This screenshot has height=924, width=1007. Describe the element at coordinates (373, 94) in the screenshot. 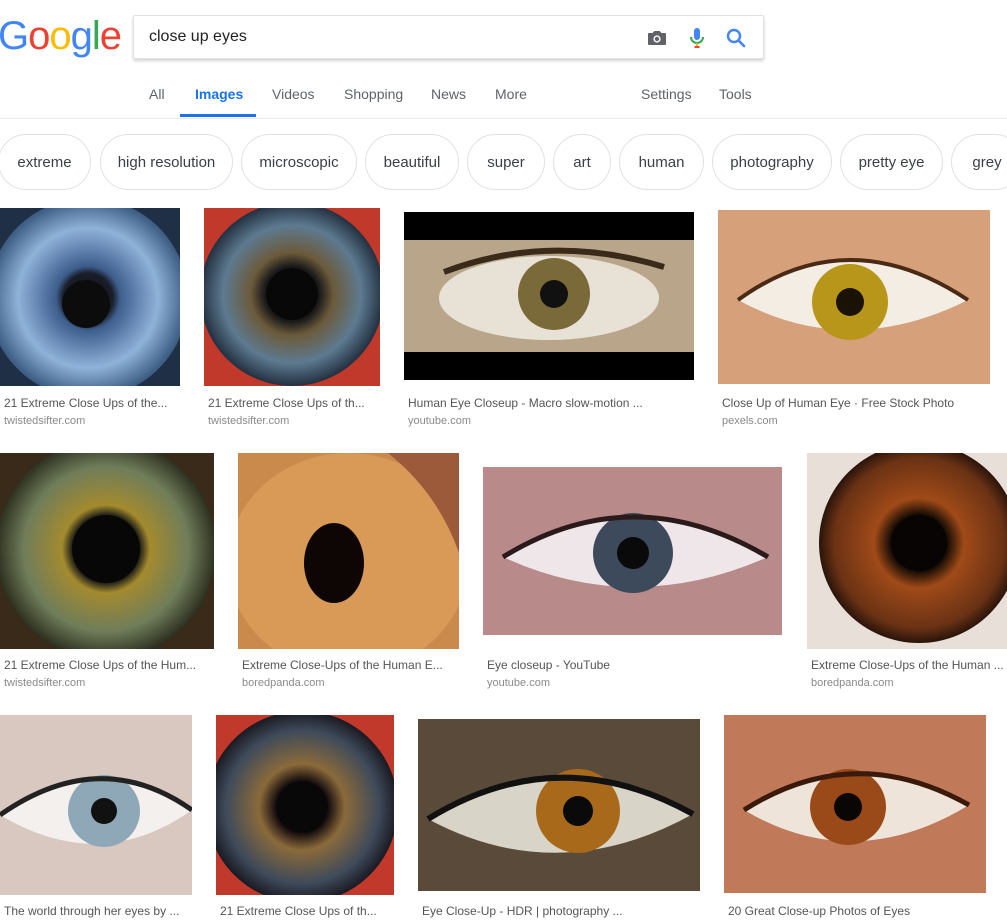

I see `tab-shopping: Shopping` at that location.